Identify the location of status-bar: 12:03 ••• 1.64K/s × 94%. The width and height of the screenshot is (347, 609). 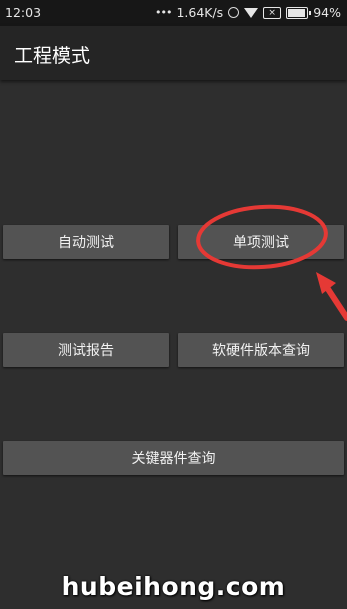
(173, 13).